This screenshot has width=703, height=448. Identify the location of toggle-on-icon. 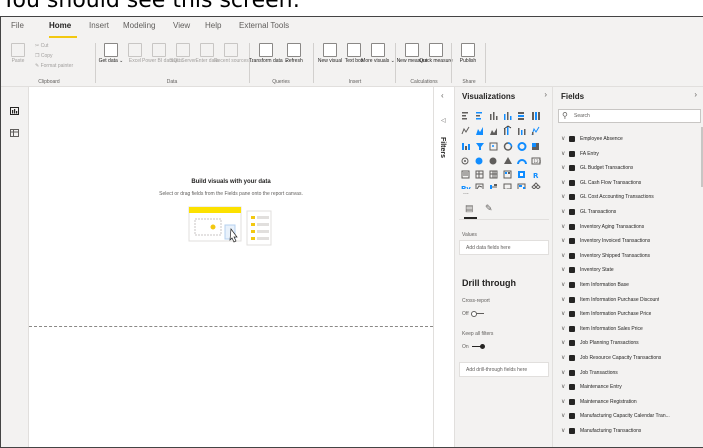
(479, 347).